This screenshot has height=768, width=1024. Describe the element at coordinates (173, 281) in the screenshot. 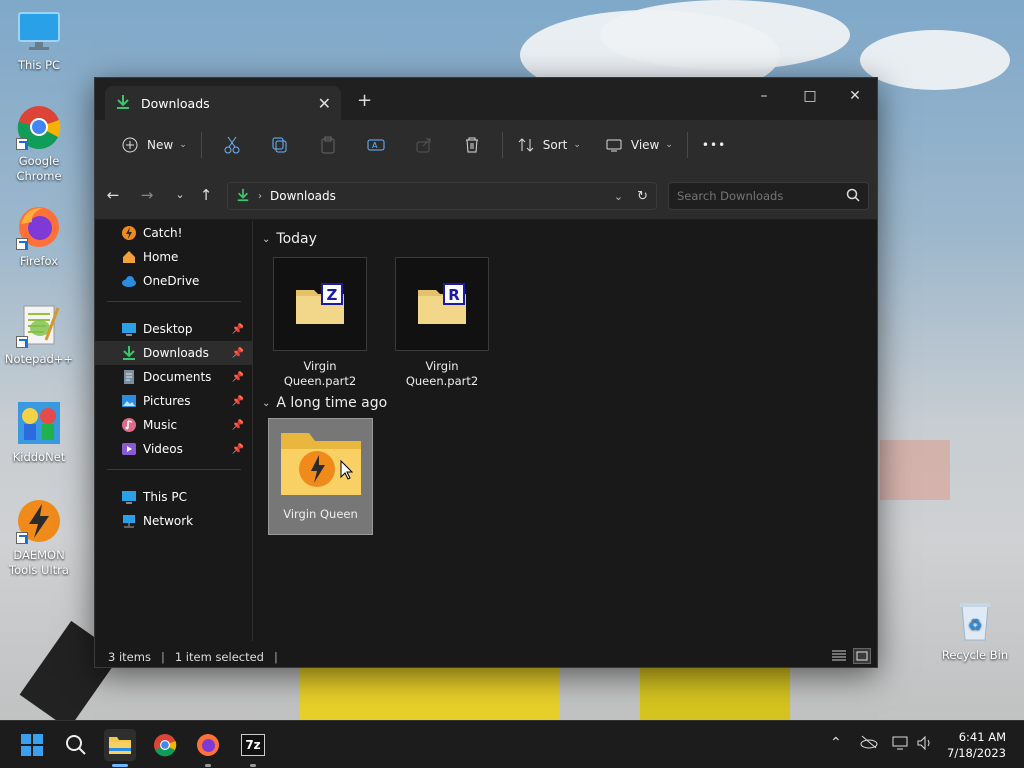

I see `sidebar-item-onedrive: OneDrive` at that location.